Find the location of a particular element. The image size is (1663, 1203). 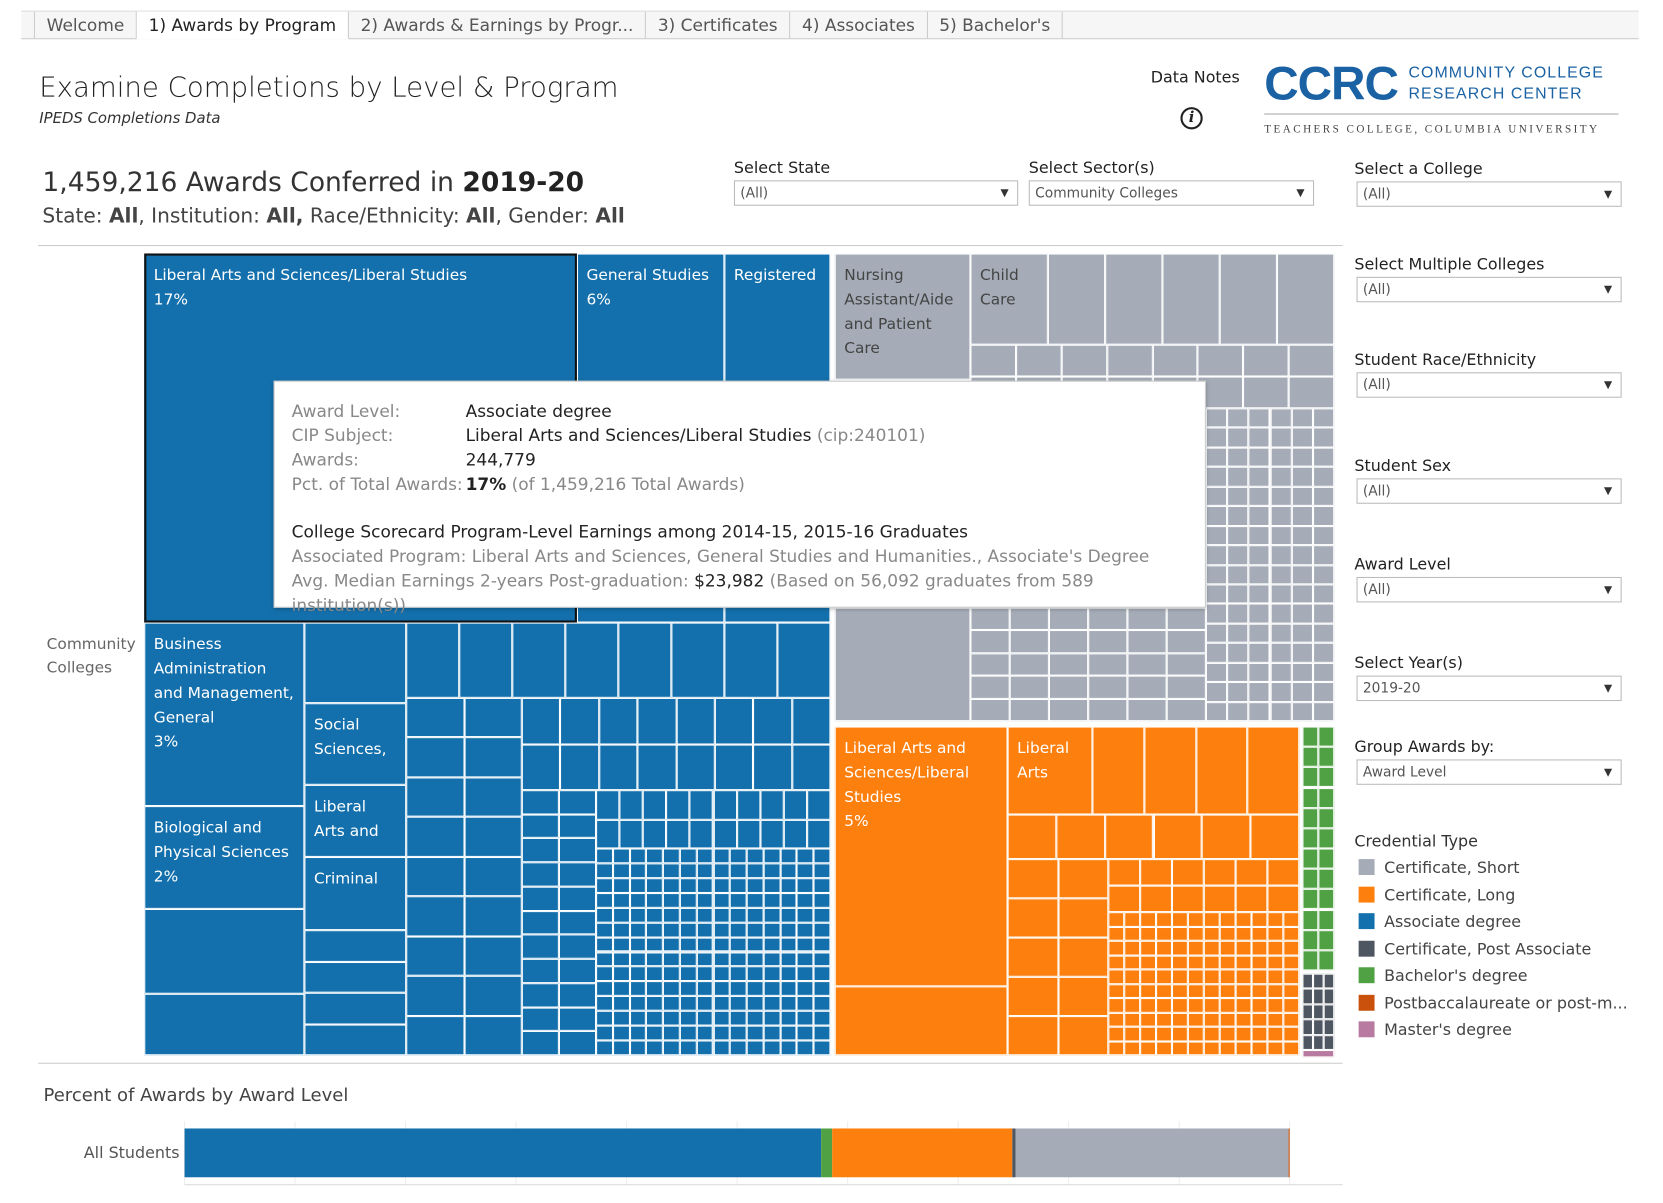

bar-segment-certificate-short is located at coordinates (1152, 1153).